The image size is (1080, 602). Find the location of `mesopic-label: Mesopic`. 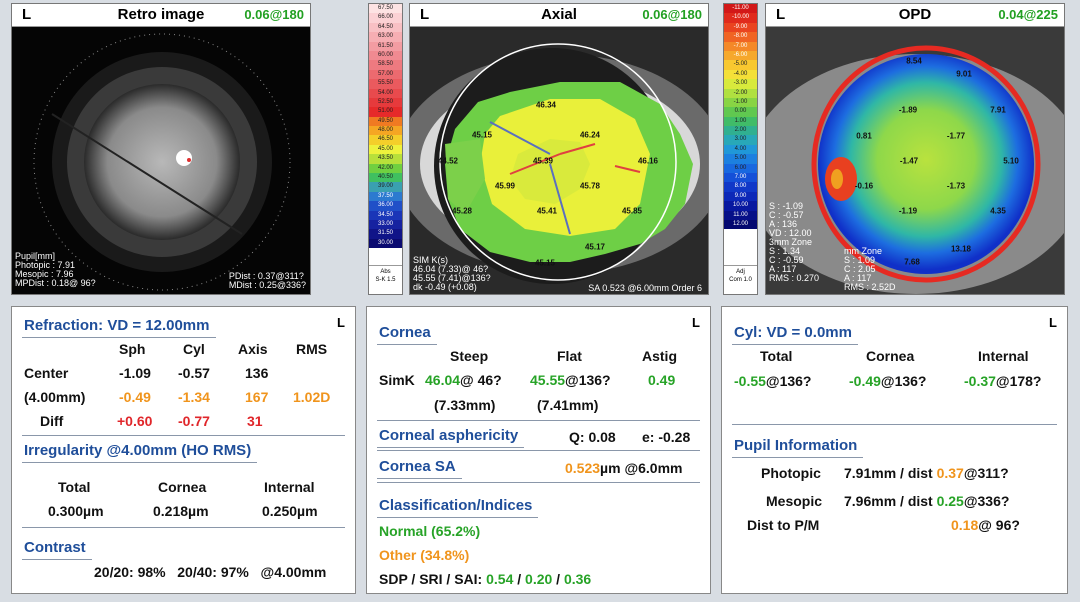

mesopic-label: Mesopic is located at coordinates (794, 501).